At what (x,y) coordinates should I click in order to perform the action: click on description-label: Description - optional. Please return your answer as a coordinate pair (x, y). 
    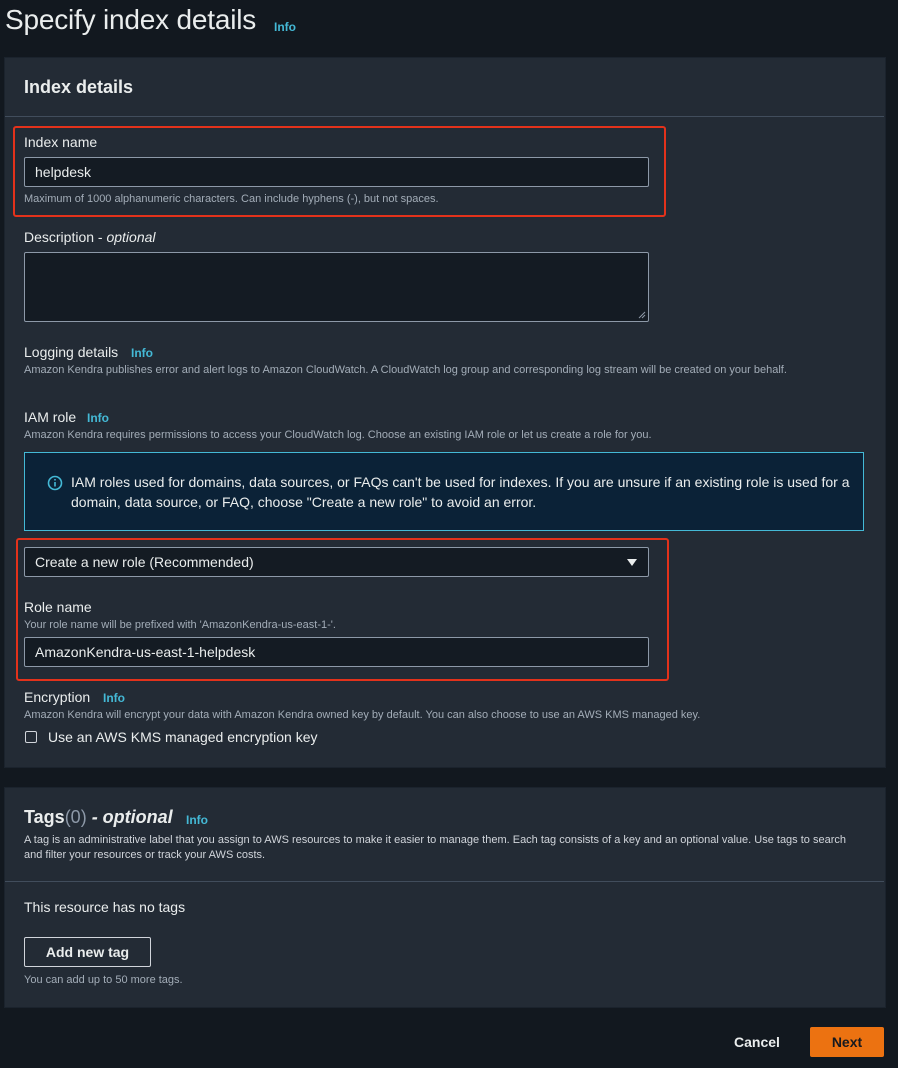
    Looking at the image, I should click on (90, 237).